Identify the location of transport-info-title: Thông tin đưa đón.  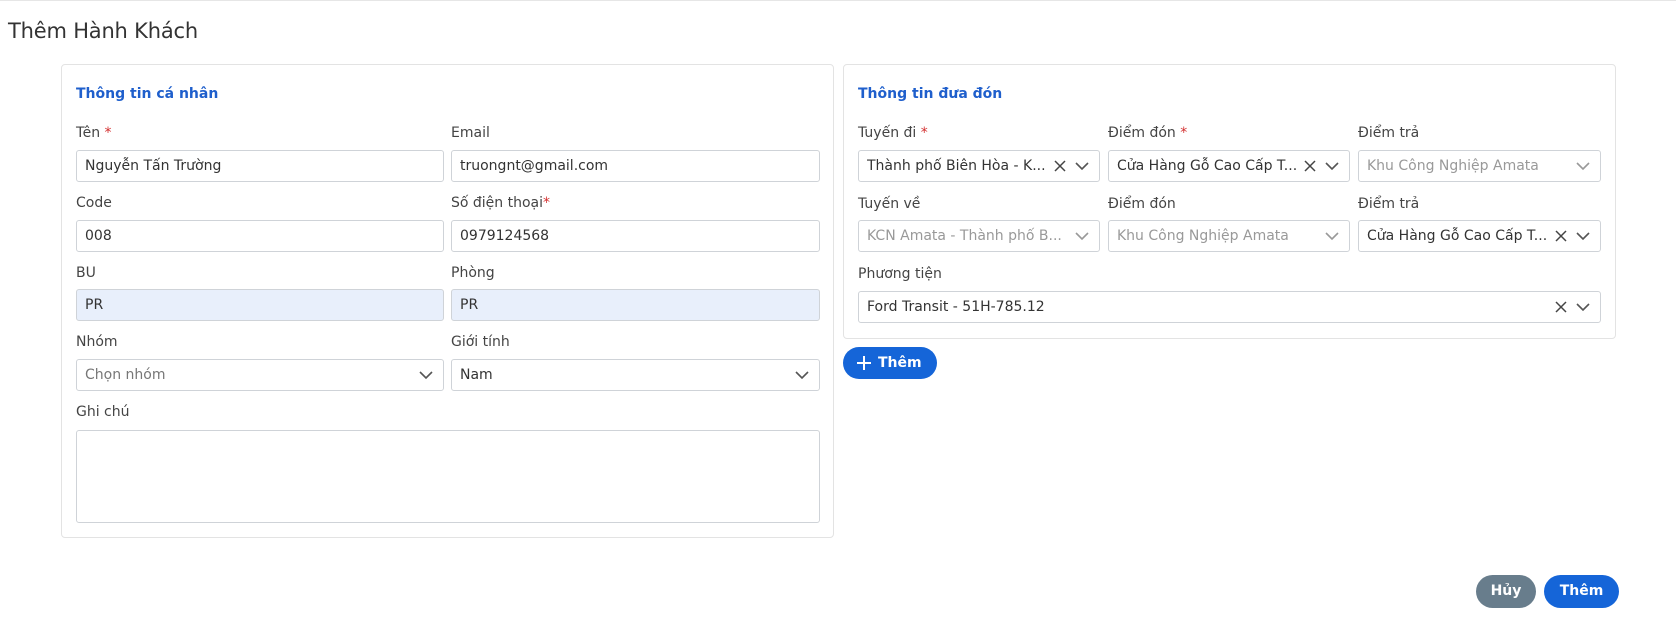
(930, 94).